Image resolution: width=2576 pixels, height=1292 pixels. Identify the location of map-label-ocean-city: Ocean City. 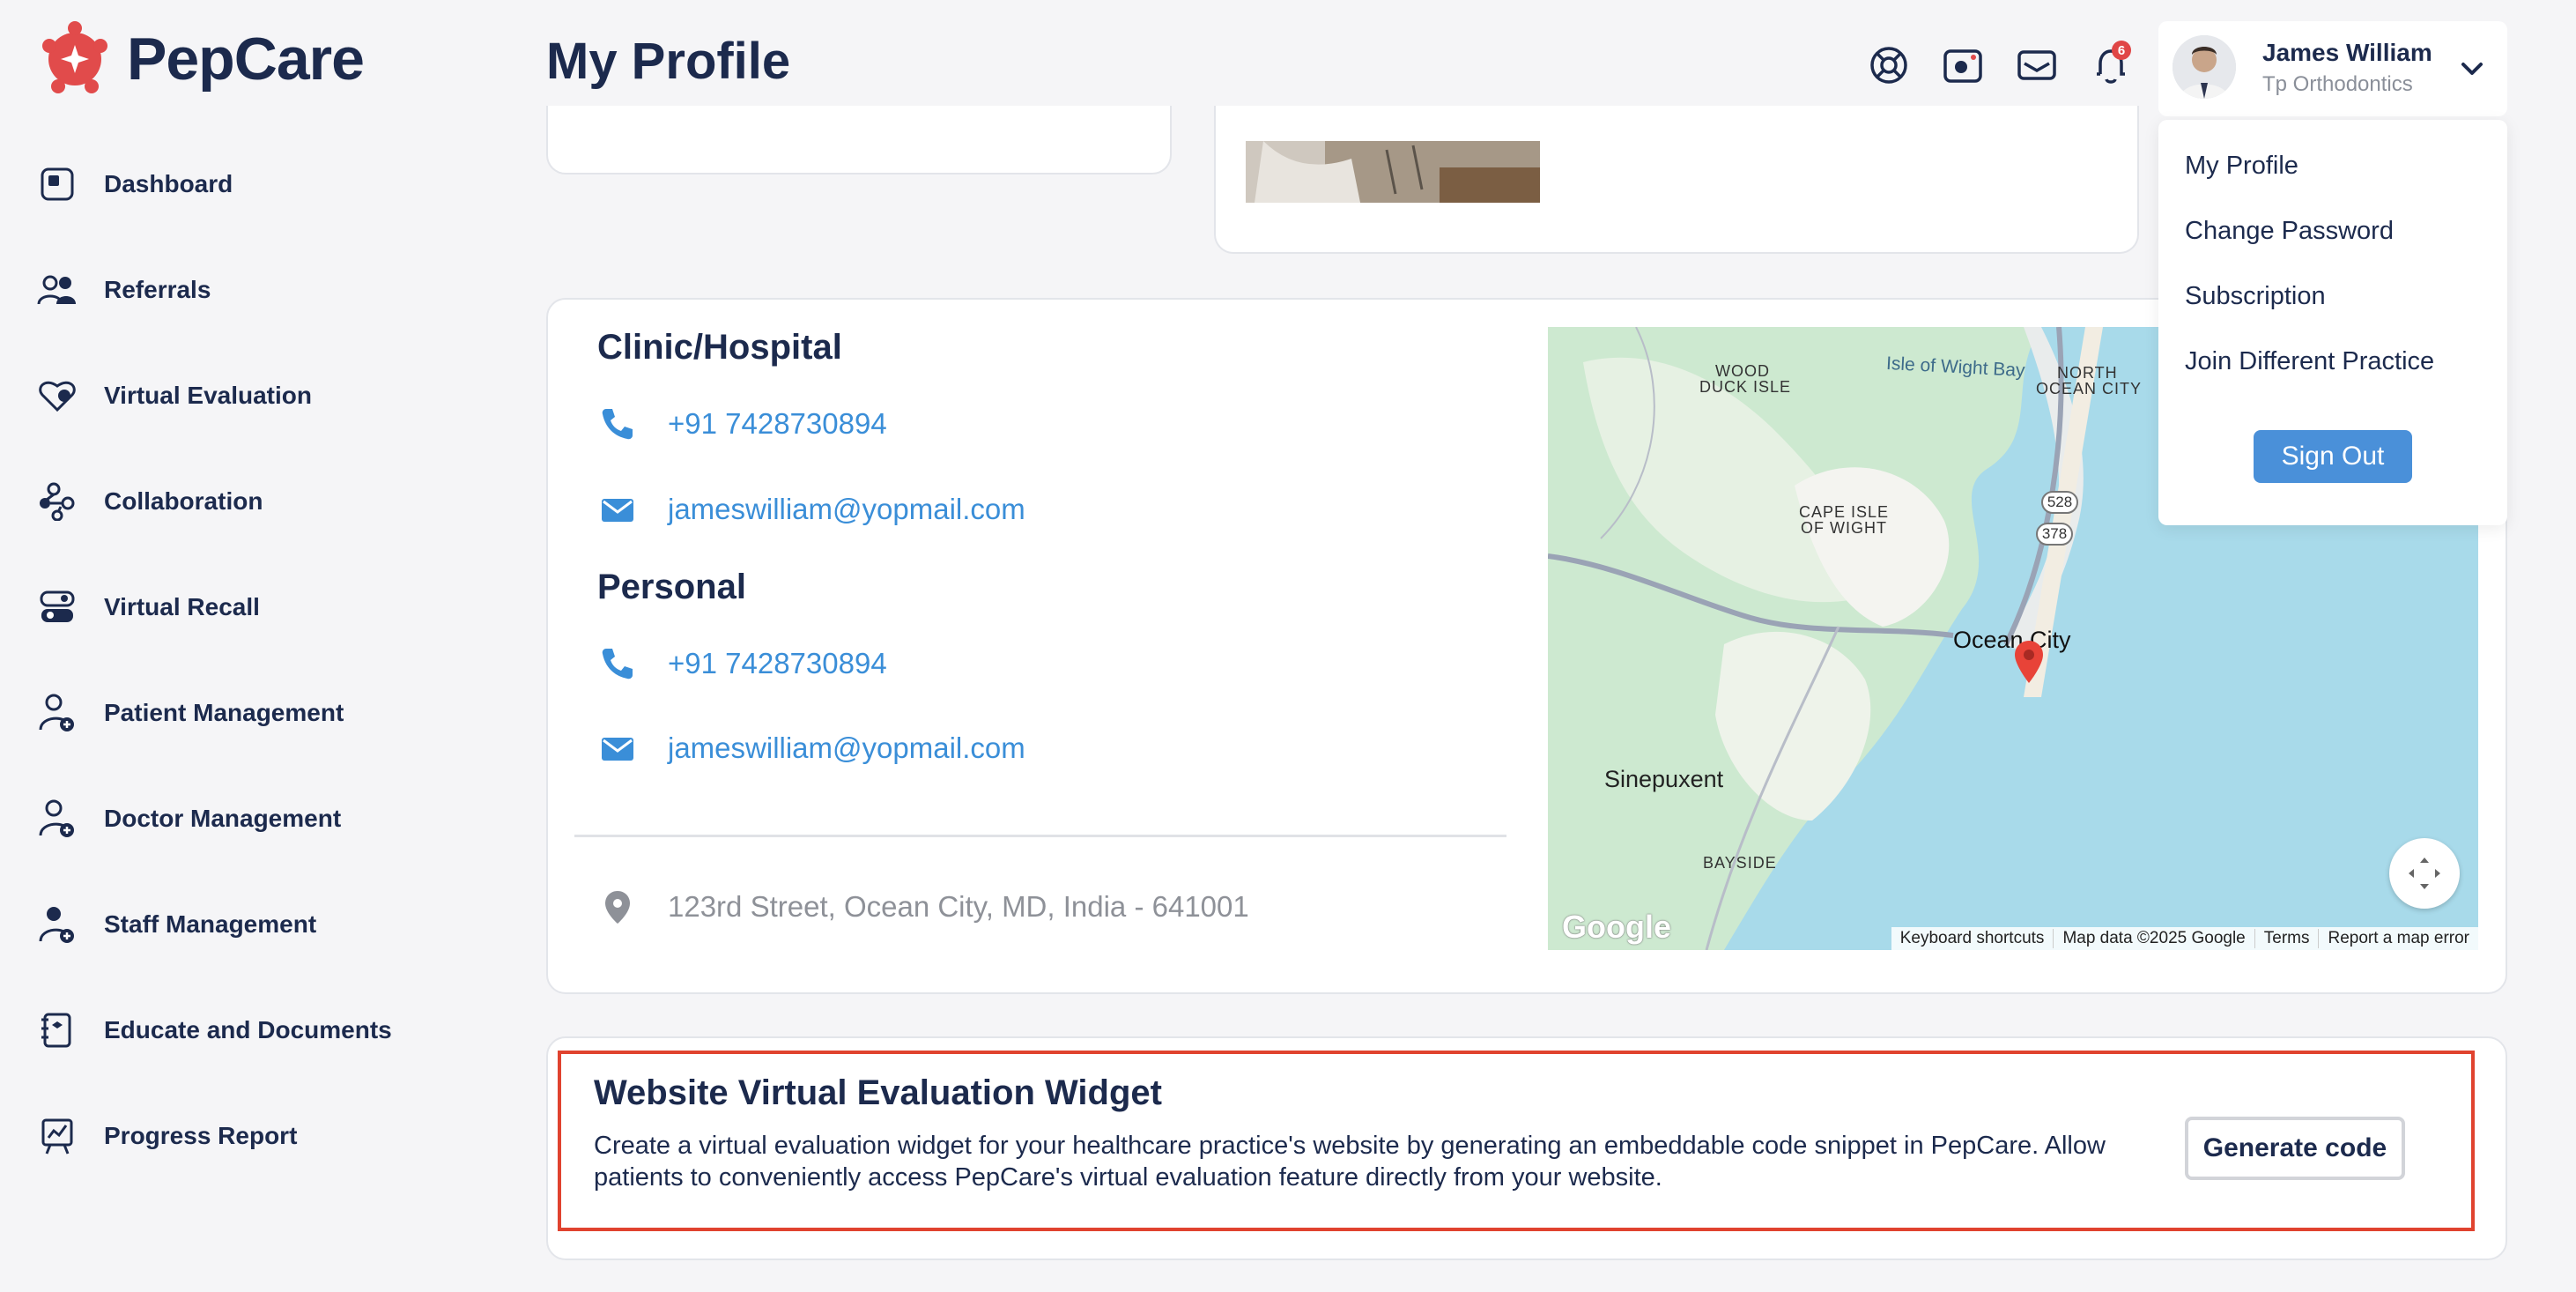
(2012, 640).